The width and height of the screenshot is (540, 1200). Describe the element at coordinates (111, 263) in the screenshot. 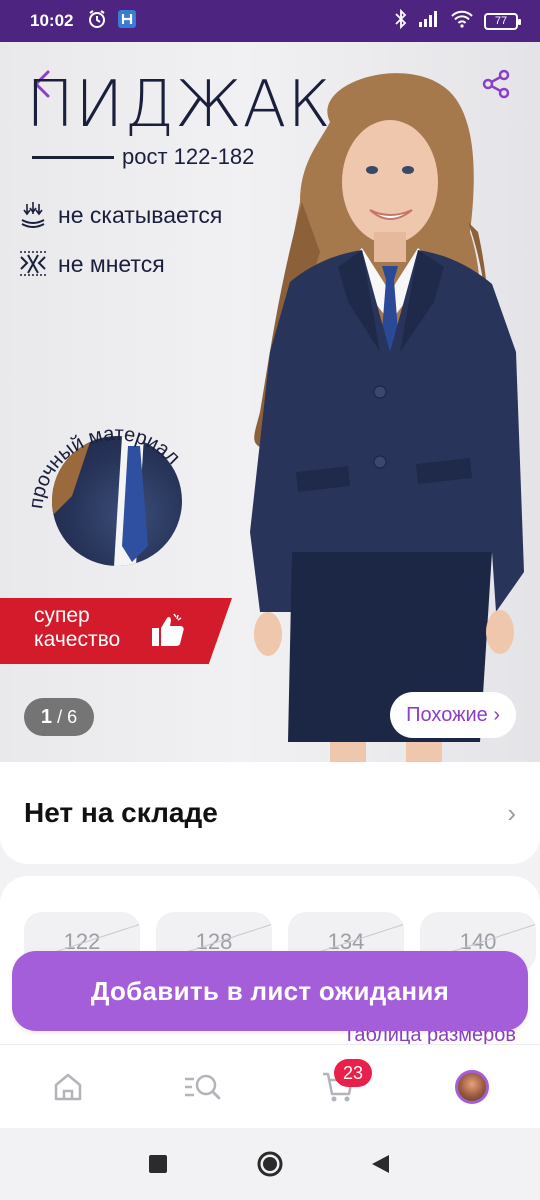

I see `feature-label: не мнется` at that location.